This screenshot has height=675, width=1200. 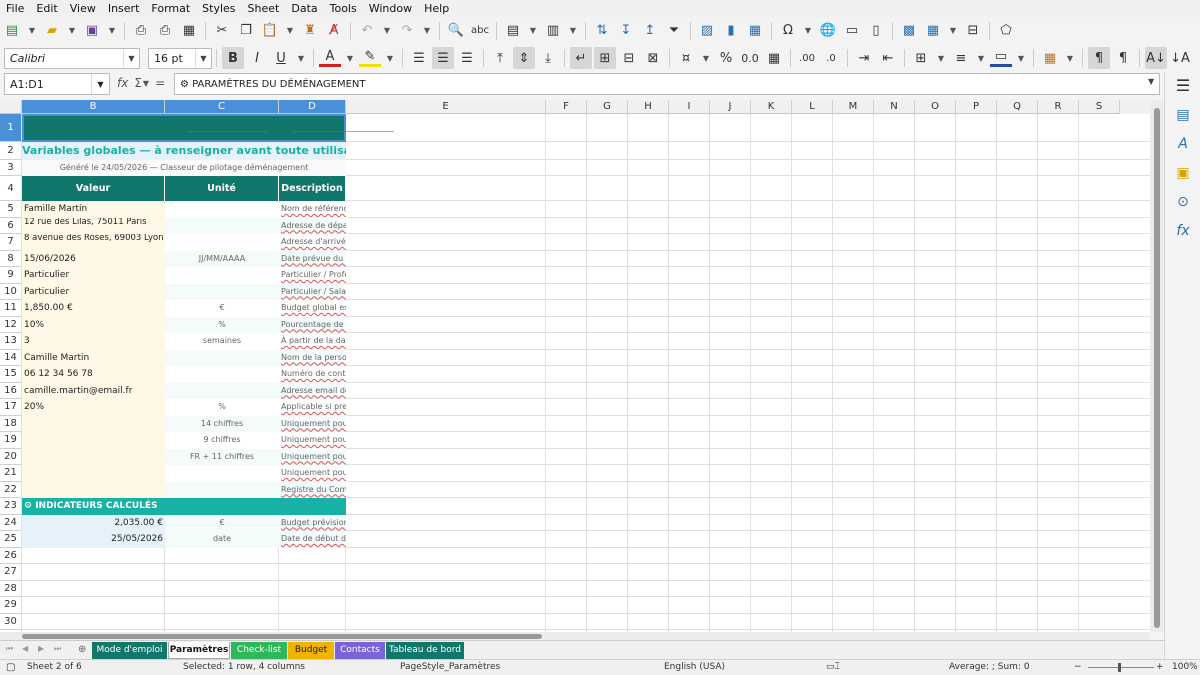 What do you see at coordinates (222, 107) in the screenshot?
I see `column-header-c: C` at bounding box center [222, 107].